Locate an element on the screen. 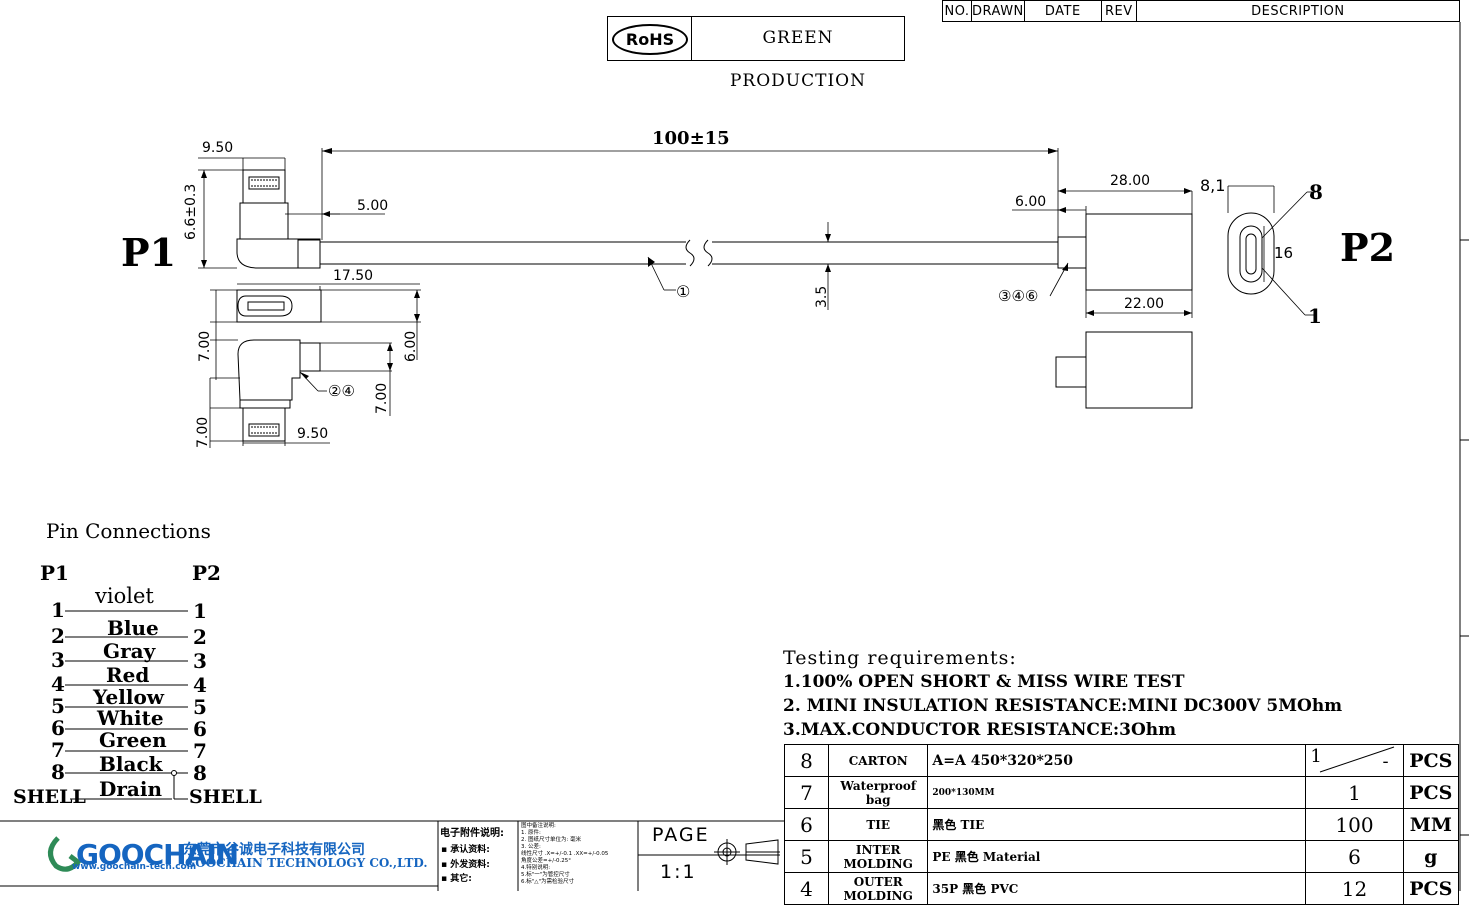  wire-color-8: Black is located at coordinates (131, 764).